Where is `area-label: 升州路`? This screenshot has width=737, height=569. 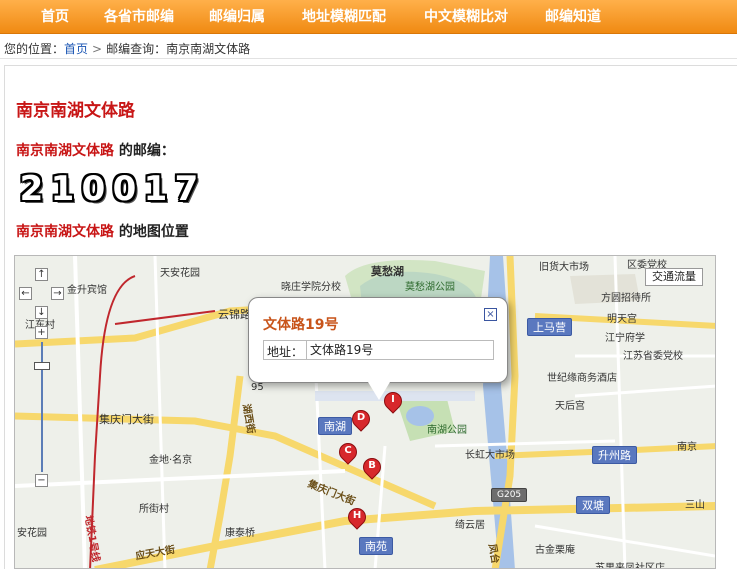
area-label: 升州路 is located at coordinates (614, 455).